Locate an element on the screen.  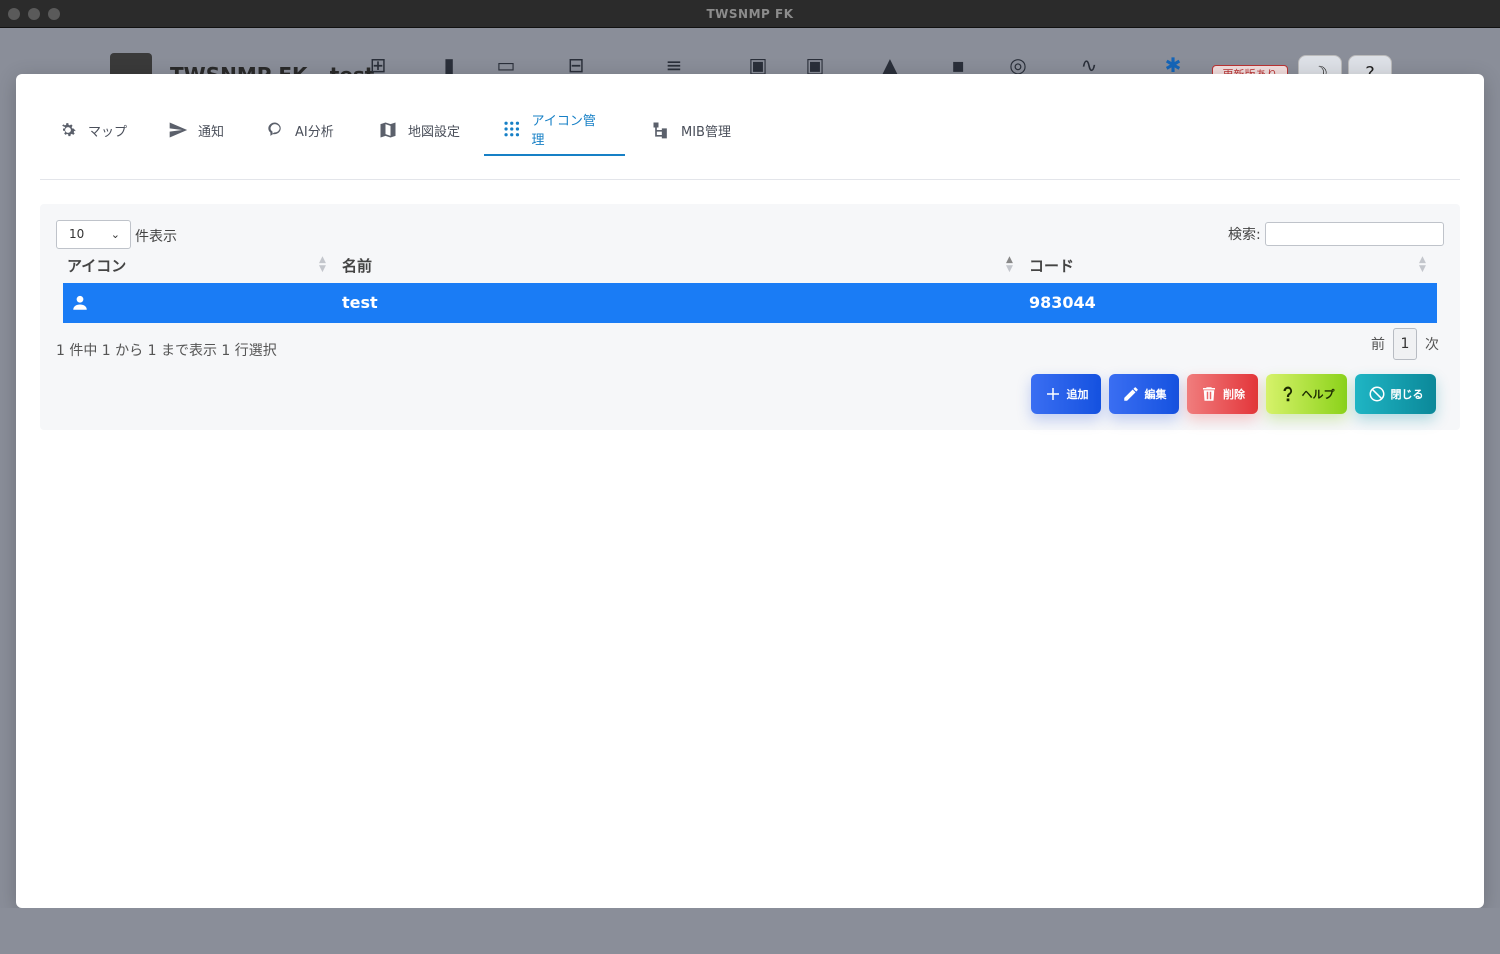
close-button: 閉じる is located at coordinates (1395, 394).